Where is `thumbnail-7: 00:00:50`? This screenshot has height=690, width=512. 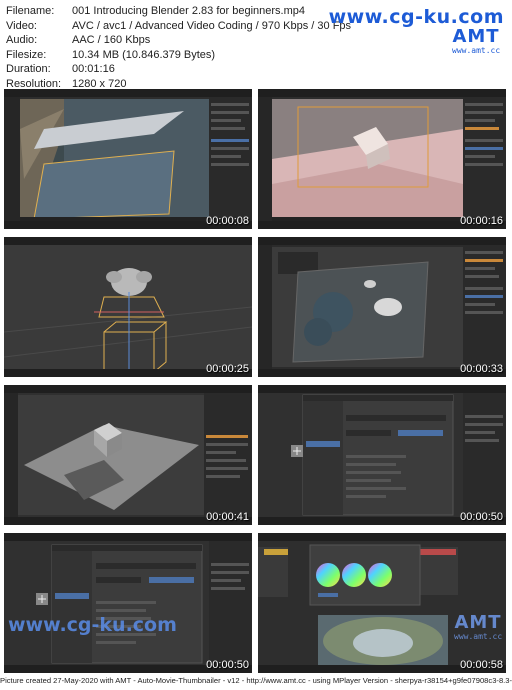
thumbnail-7: 00:00:50 is located at coordinates (128, 603).